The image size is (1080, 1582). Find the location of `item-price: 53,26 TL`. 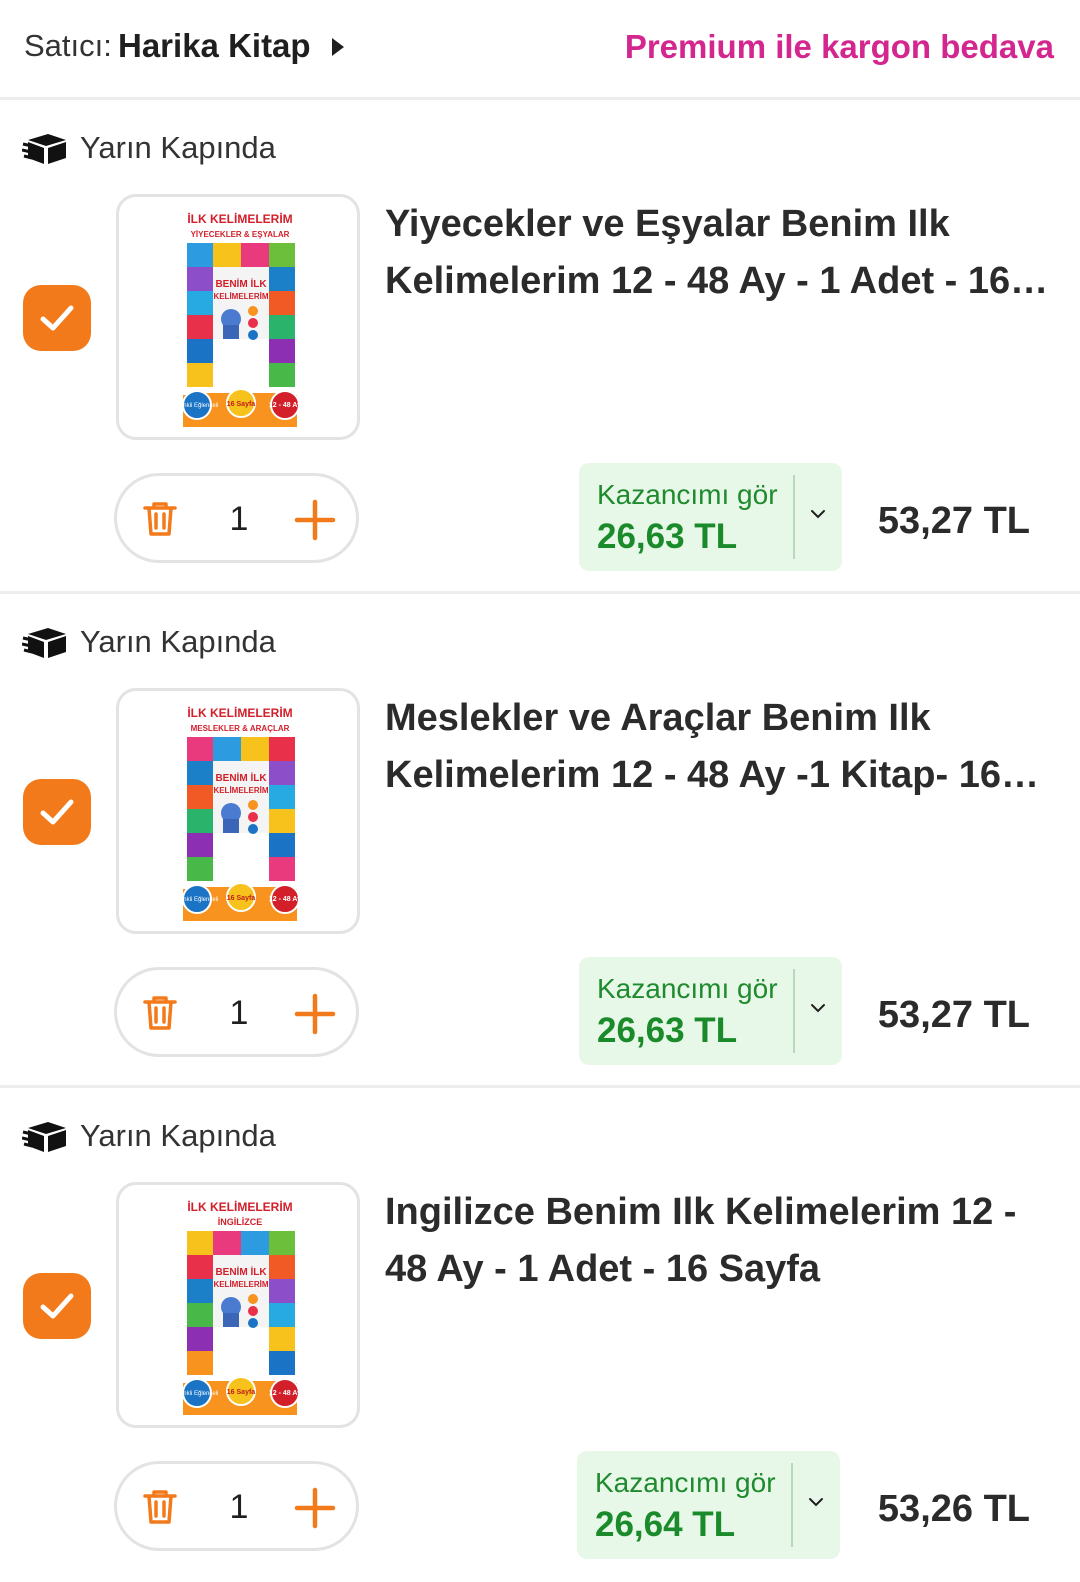

item-price: 53,26 TL is located at coordinates (953, 1509).